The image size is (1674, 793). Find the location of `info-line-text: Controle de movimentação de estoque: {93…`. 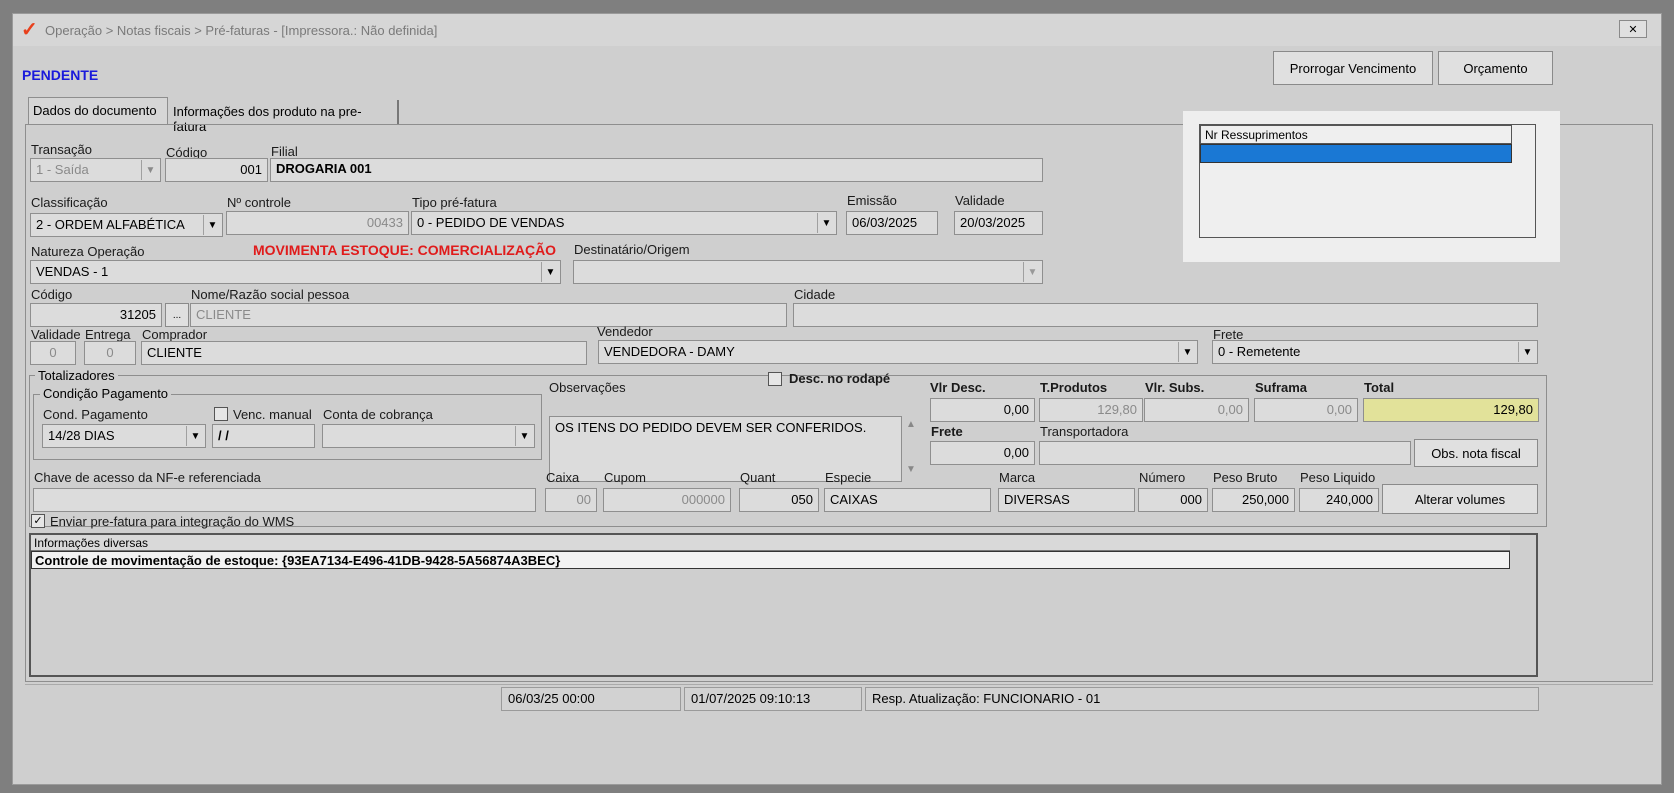

info-line-text: Controle de movimentação de estoque: {93… is located at coordinates (298, 560).